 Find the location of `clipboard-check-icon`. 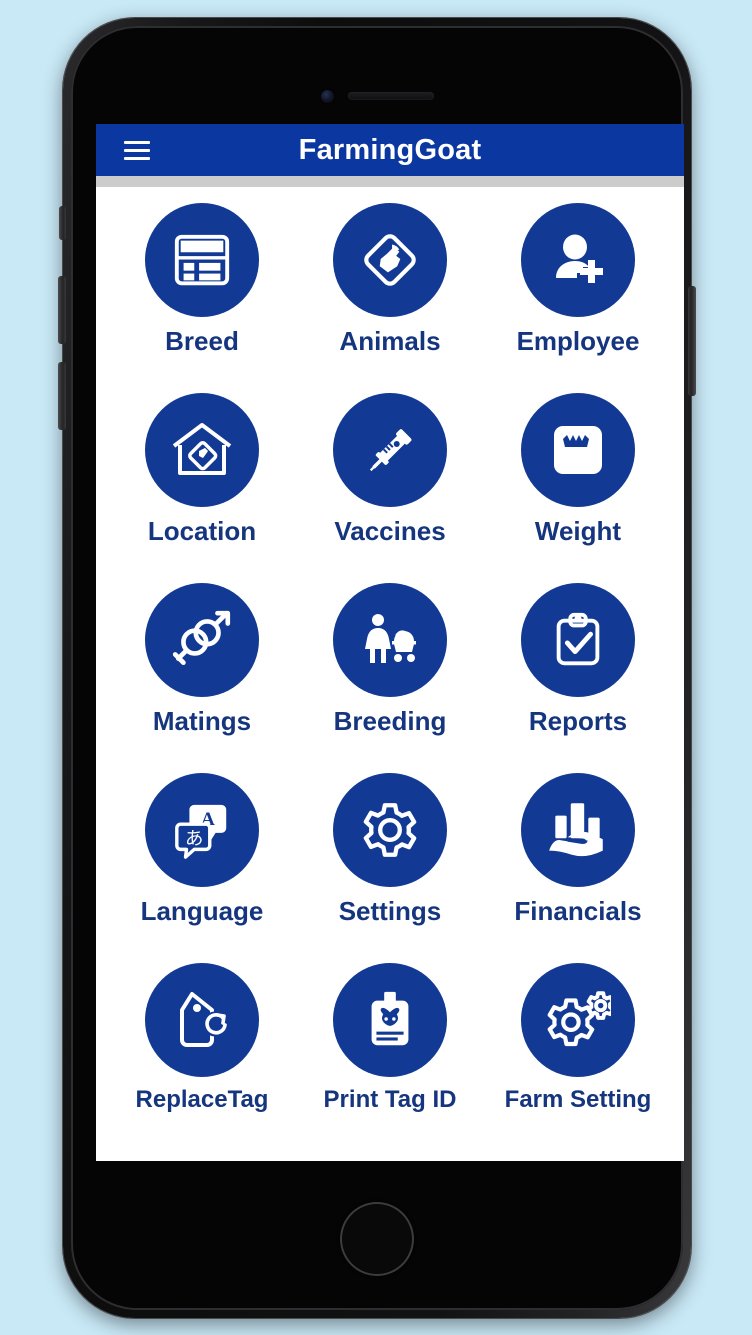

clipboard-check-icon is located at coordinates (578, 640).